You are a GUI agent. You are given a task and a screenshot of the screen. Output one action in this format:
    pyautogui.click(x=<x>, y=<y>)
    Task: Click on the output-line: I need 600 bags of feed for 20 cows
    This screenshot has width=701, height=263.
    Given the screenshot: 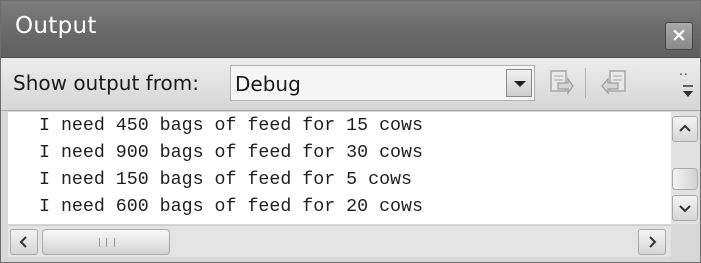 What is the action you would take?
    pyautogui.click(x=231, y=207)
    